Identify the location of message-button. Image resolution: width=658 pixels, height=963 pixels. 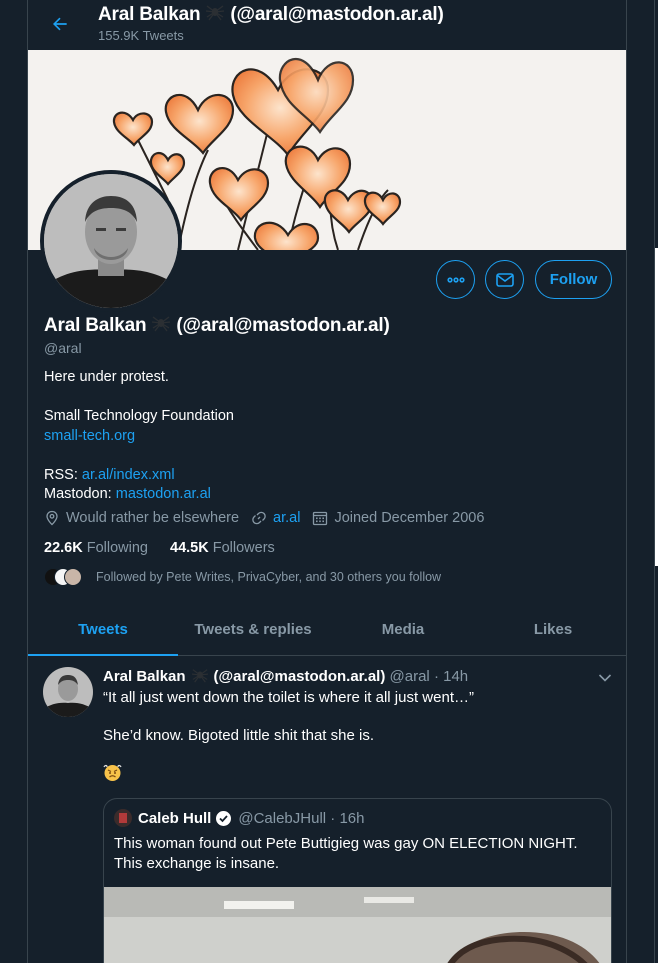
(504, 279).